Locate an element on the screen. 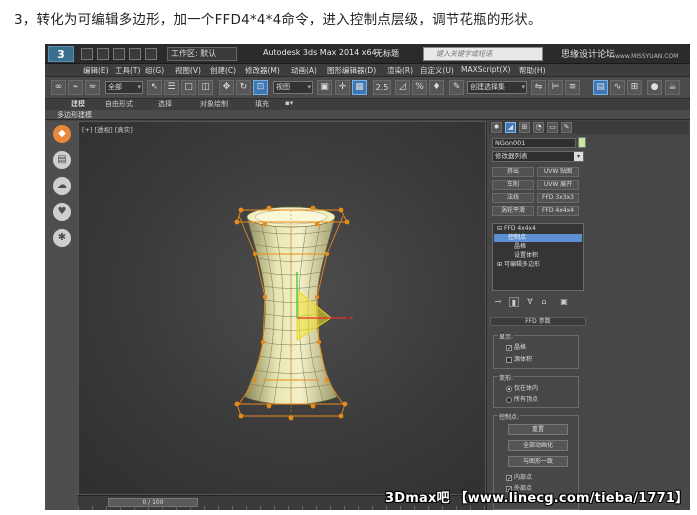 The width and height of the screenshot is (697, 515). lattice-checkbox: ✓ 晶格 is located at coordinates (516, 346).